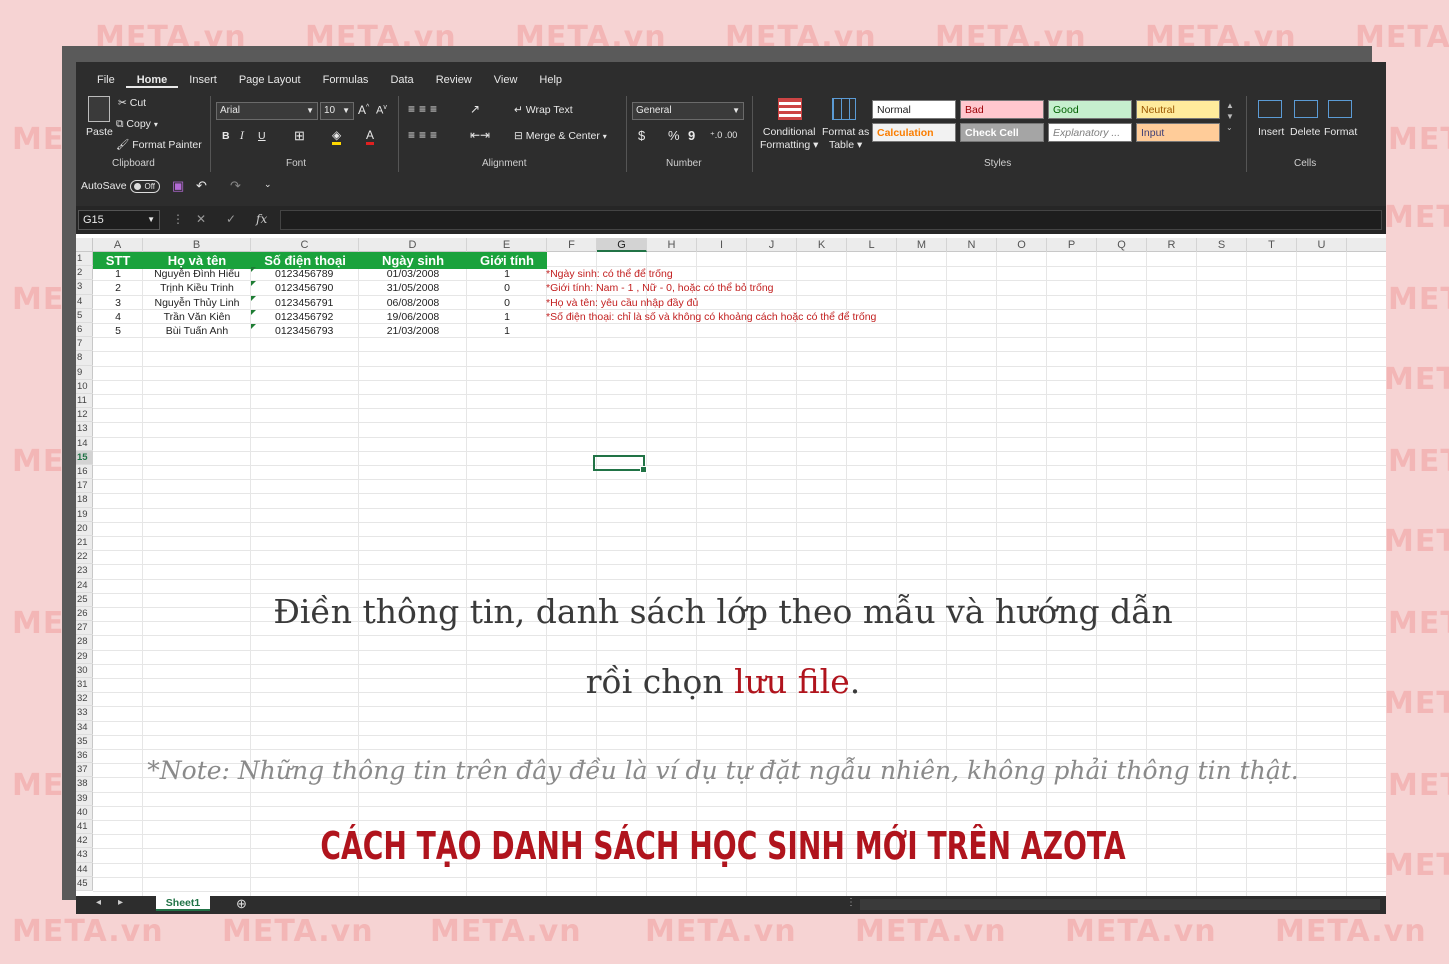  Describe the element at coordinates (506, 80) in the screenshot. I see `tab-view: View` at that location.